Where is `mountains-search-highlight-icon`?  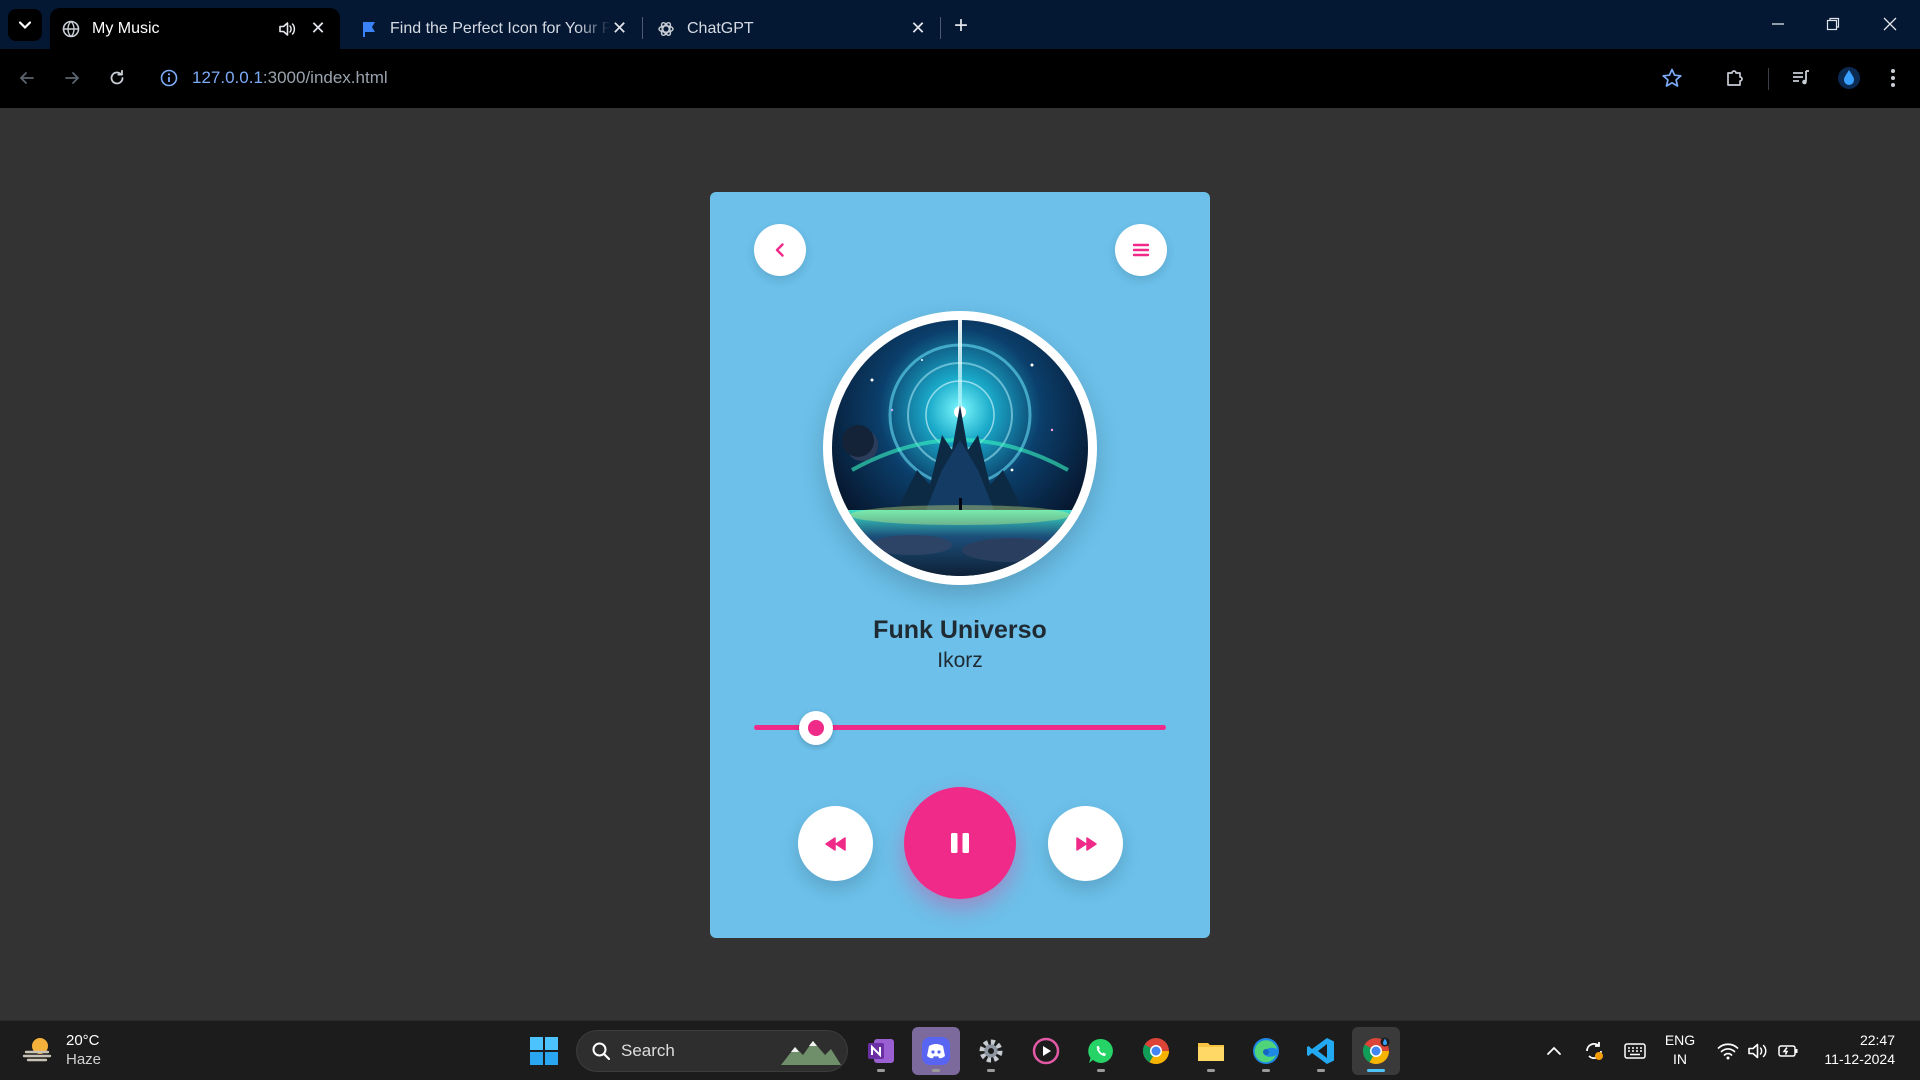 mountains-search-highlight-icon is located at coordinates (811, 1053).